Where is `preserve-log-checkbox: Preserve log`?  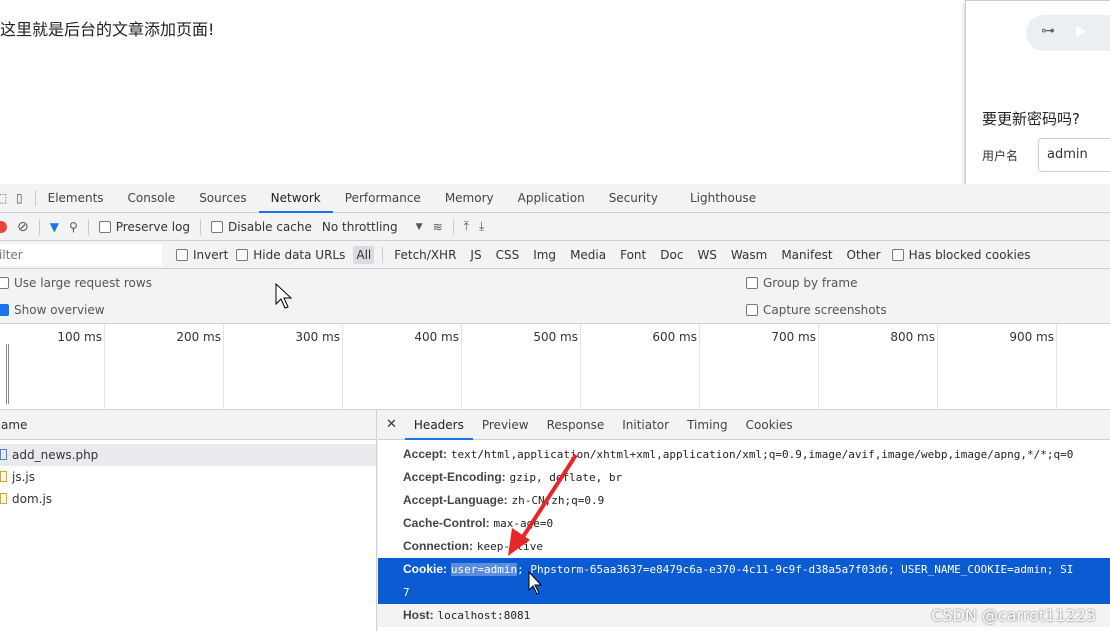
preserve-log-checkbox: Preserve log is located at coordinates (144, 227).